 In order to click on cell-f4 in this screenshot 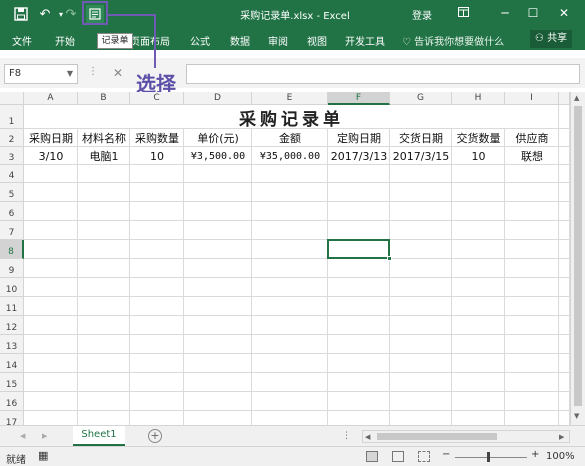, I will do `click(359, 174)`.